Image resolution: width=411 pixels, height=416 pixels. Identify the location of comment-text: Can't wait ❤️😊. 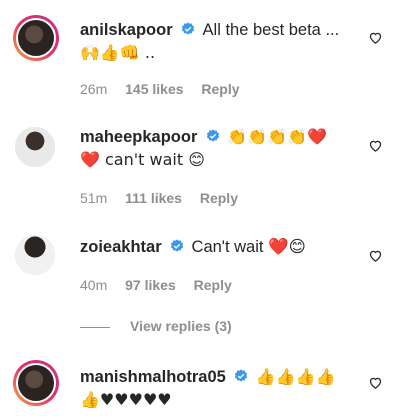
(248, 247).